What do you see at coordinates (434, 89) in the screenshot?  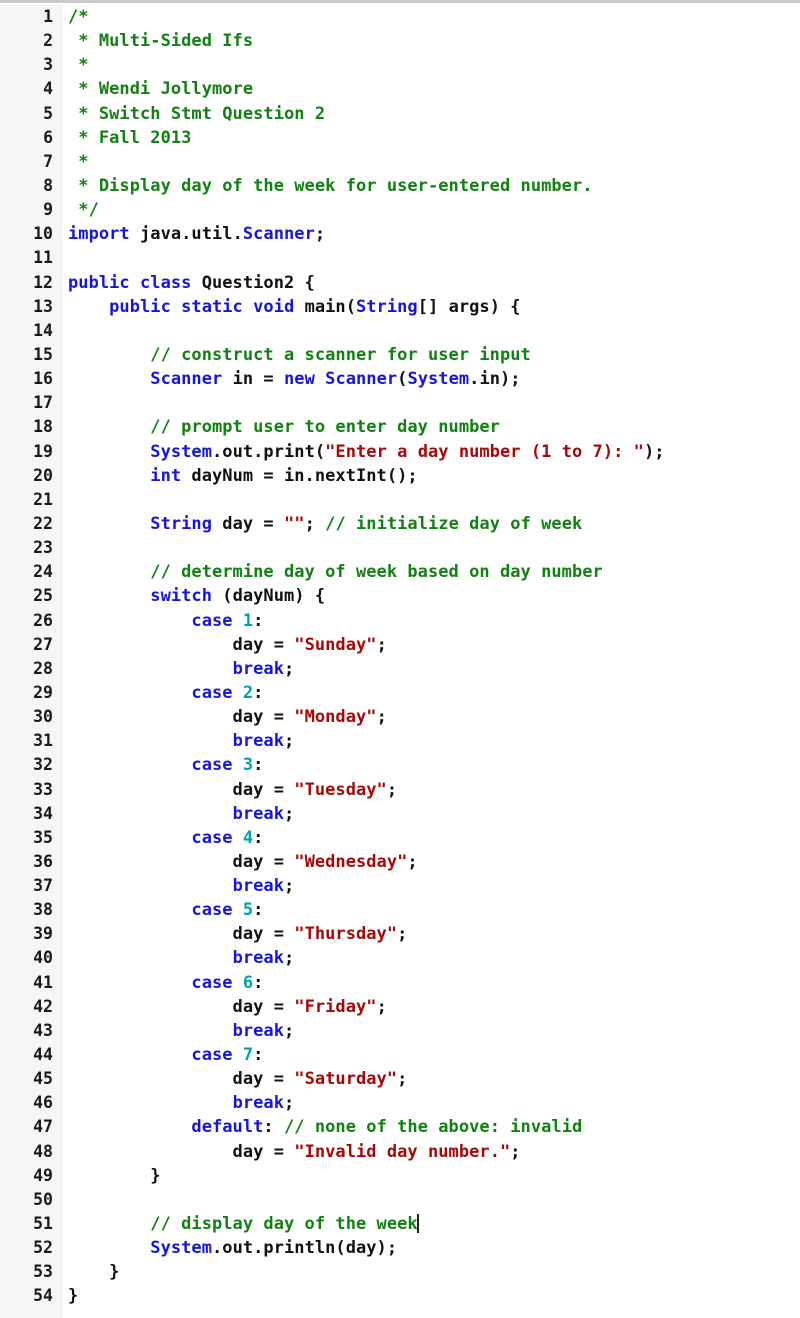 I see `code-line: * Wendi Jollymore` at bounding box center [434, 89].